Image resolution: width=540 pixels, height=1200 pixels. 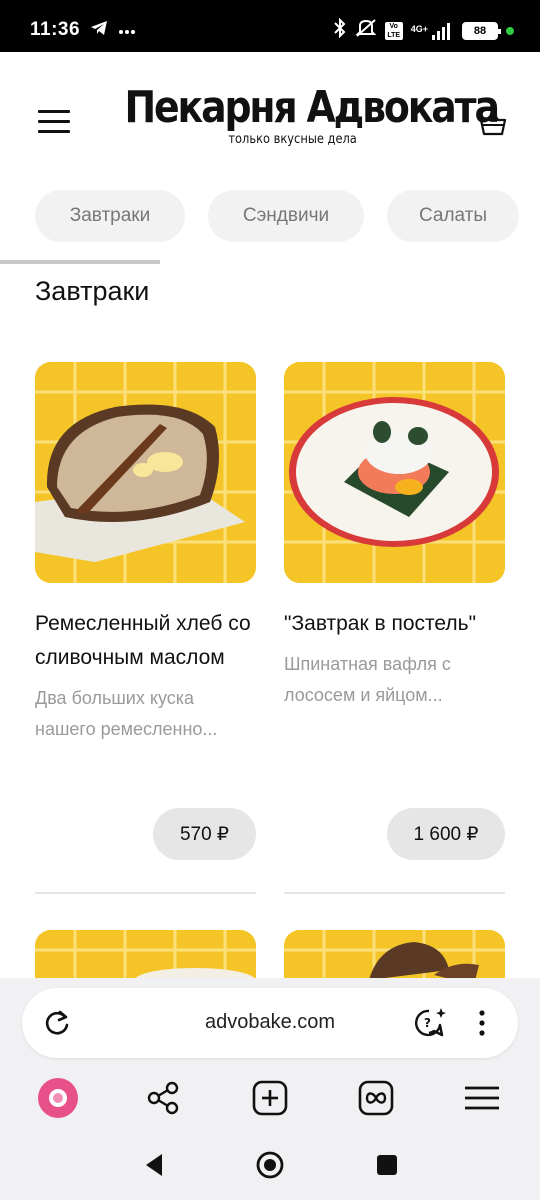 What do you see at coordinates (481, 30) in the screenshot?
I see `battery-icon: 88` at bounding box center [481, 30].